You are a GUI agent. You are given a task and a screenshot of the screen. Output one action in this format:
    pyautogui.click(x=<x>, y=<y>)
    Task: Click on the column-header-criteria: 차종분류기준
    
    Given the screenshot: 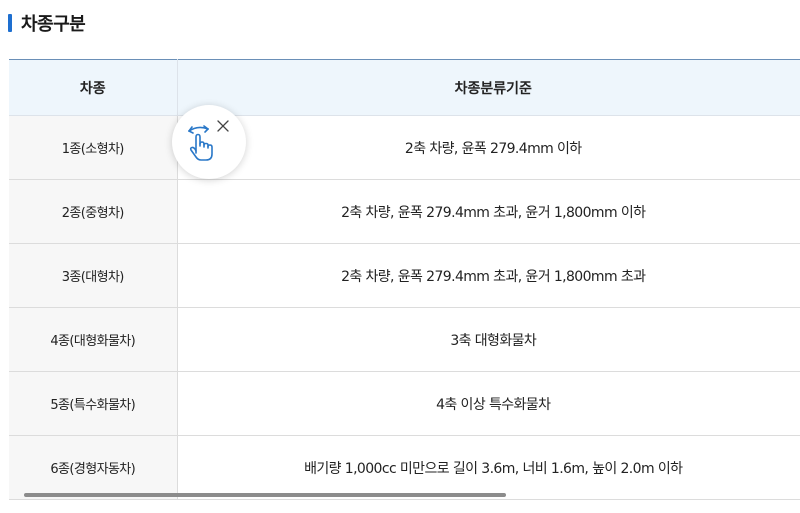 What is the action you would take?
    pyautogui.click(x=488, y=87)
    